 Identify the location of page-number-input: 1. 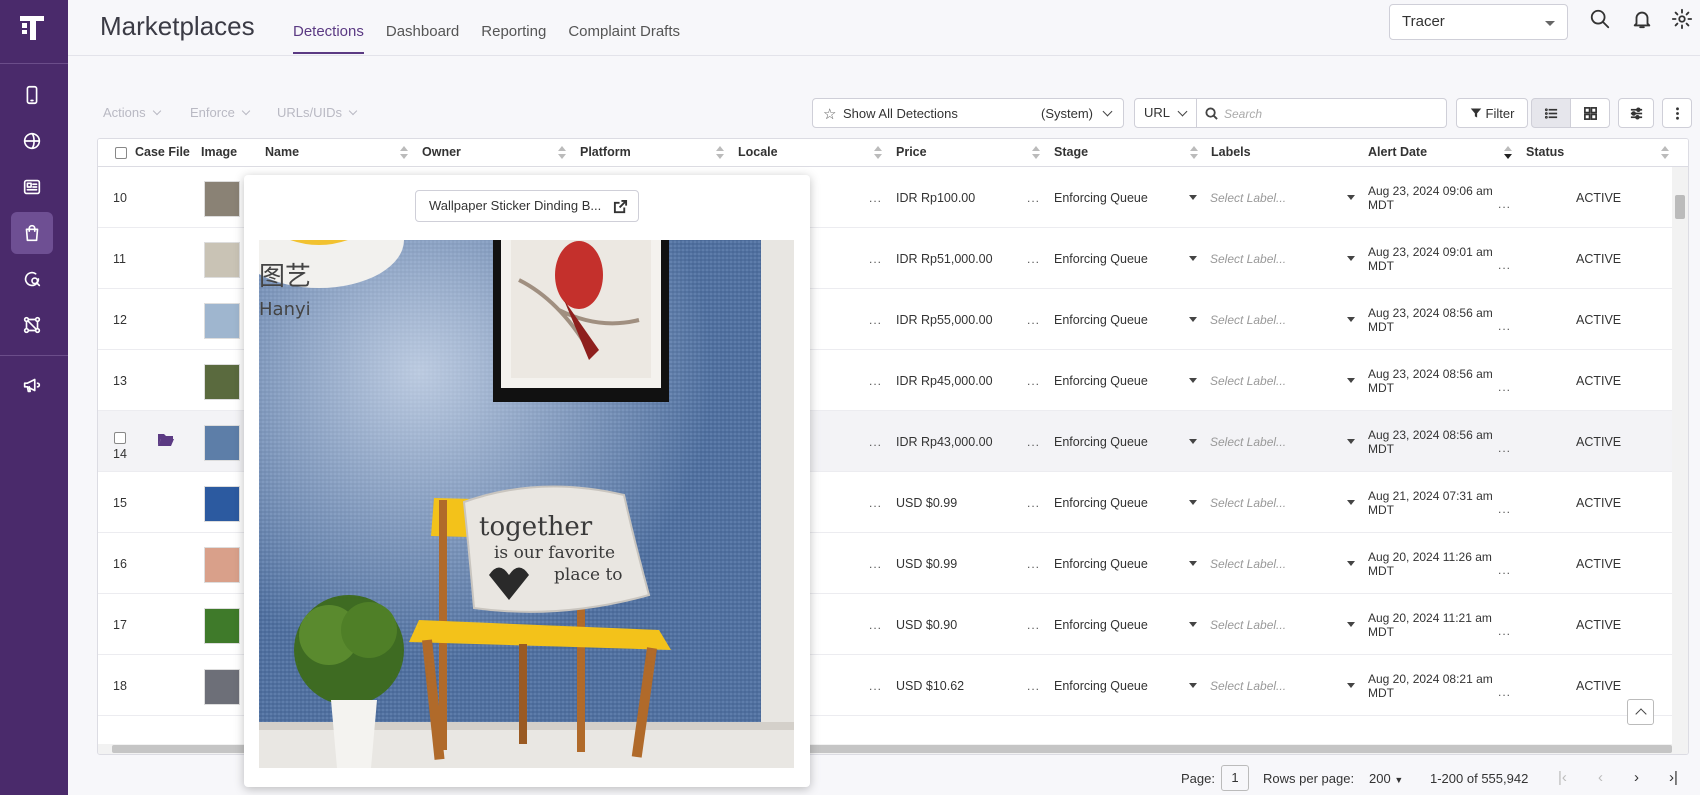
(1235, 778).